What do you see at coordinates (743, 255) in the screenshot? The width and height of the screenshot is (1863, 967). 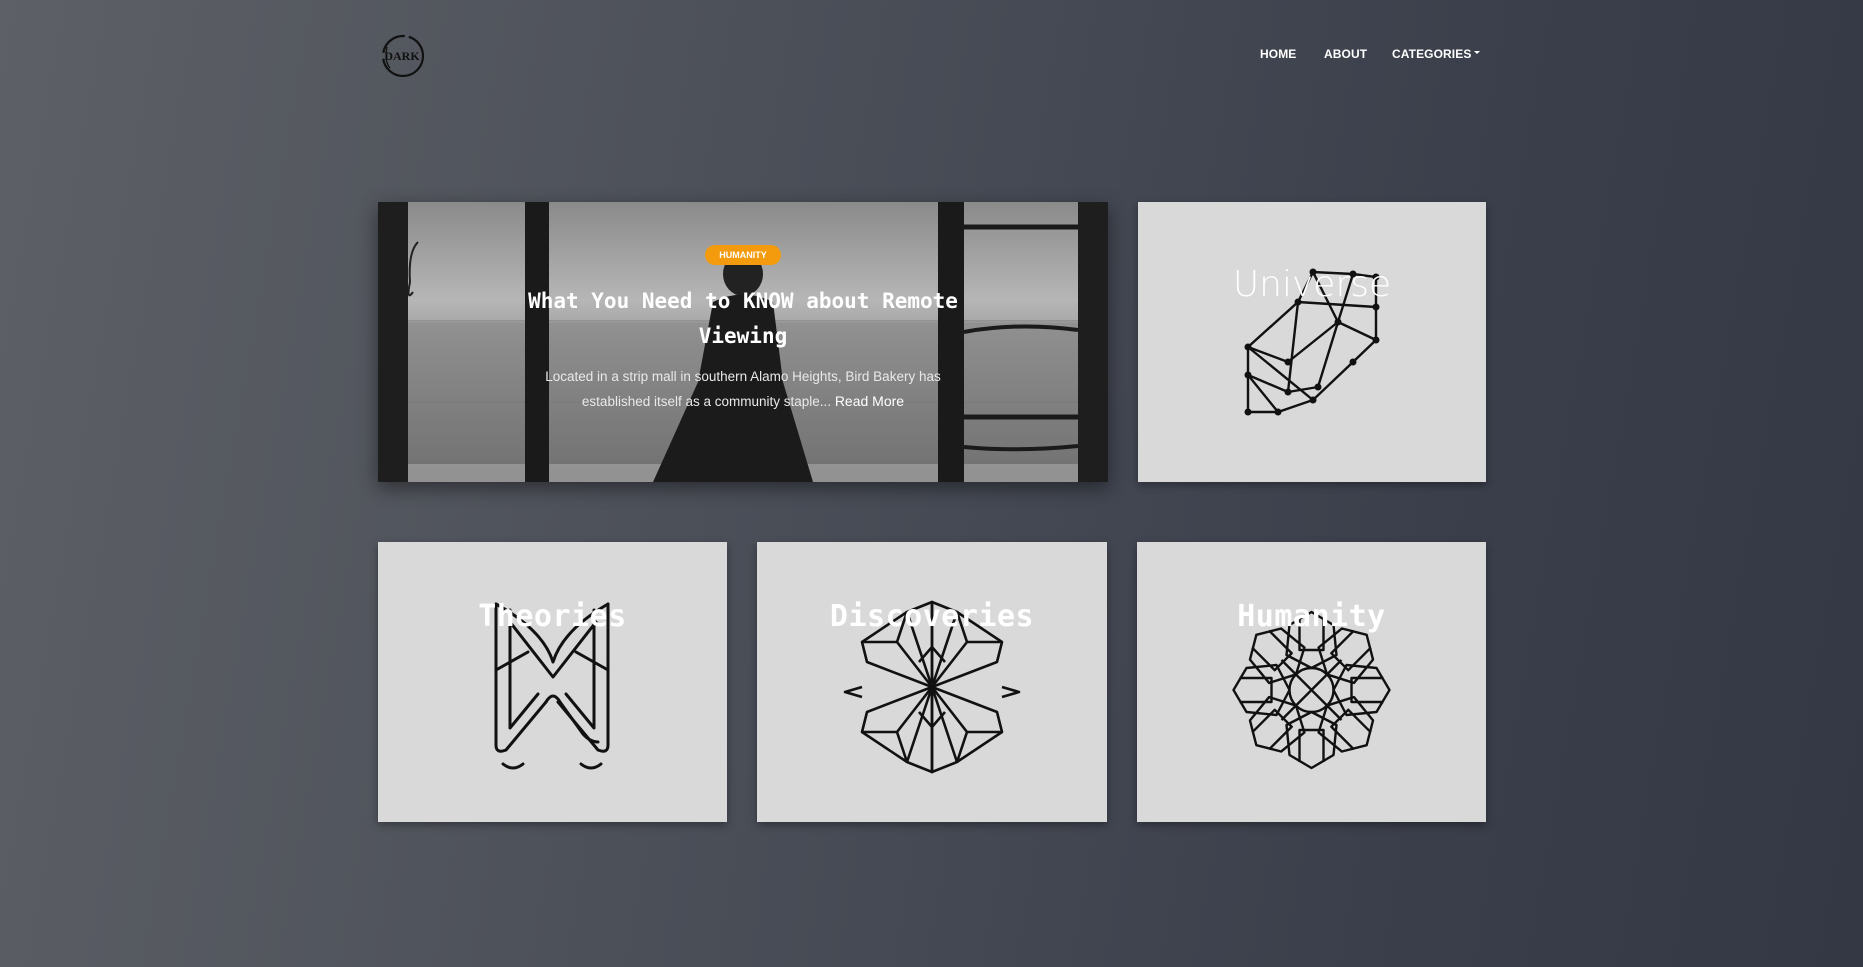 I see `category-badge: HUMANITY` at bounding box center [743, 255].